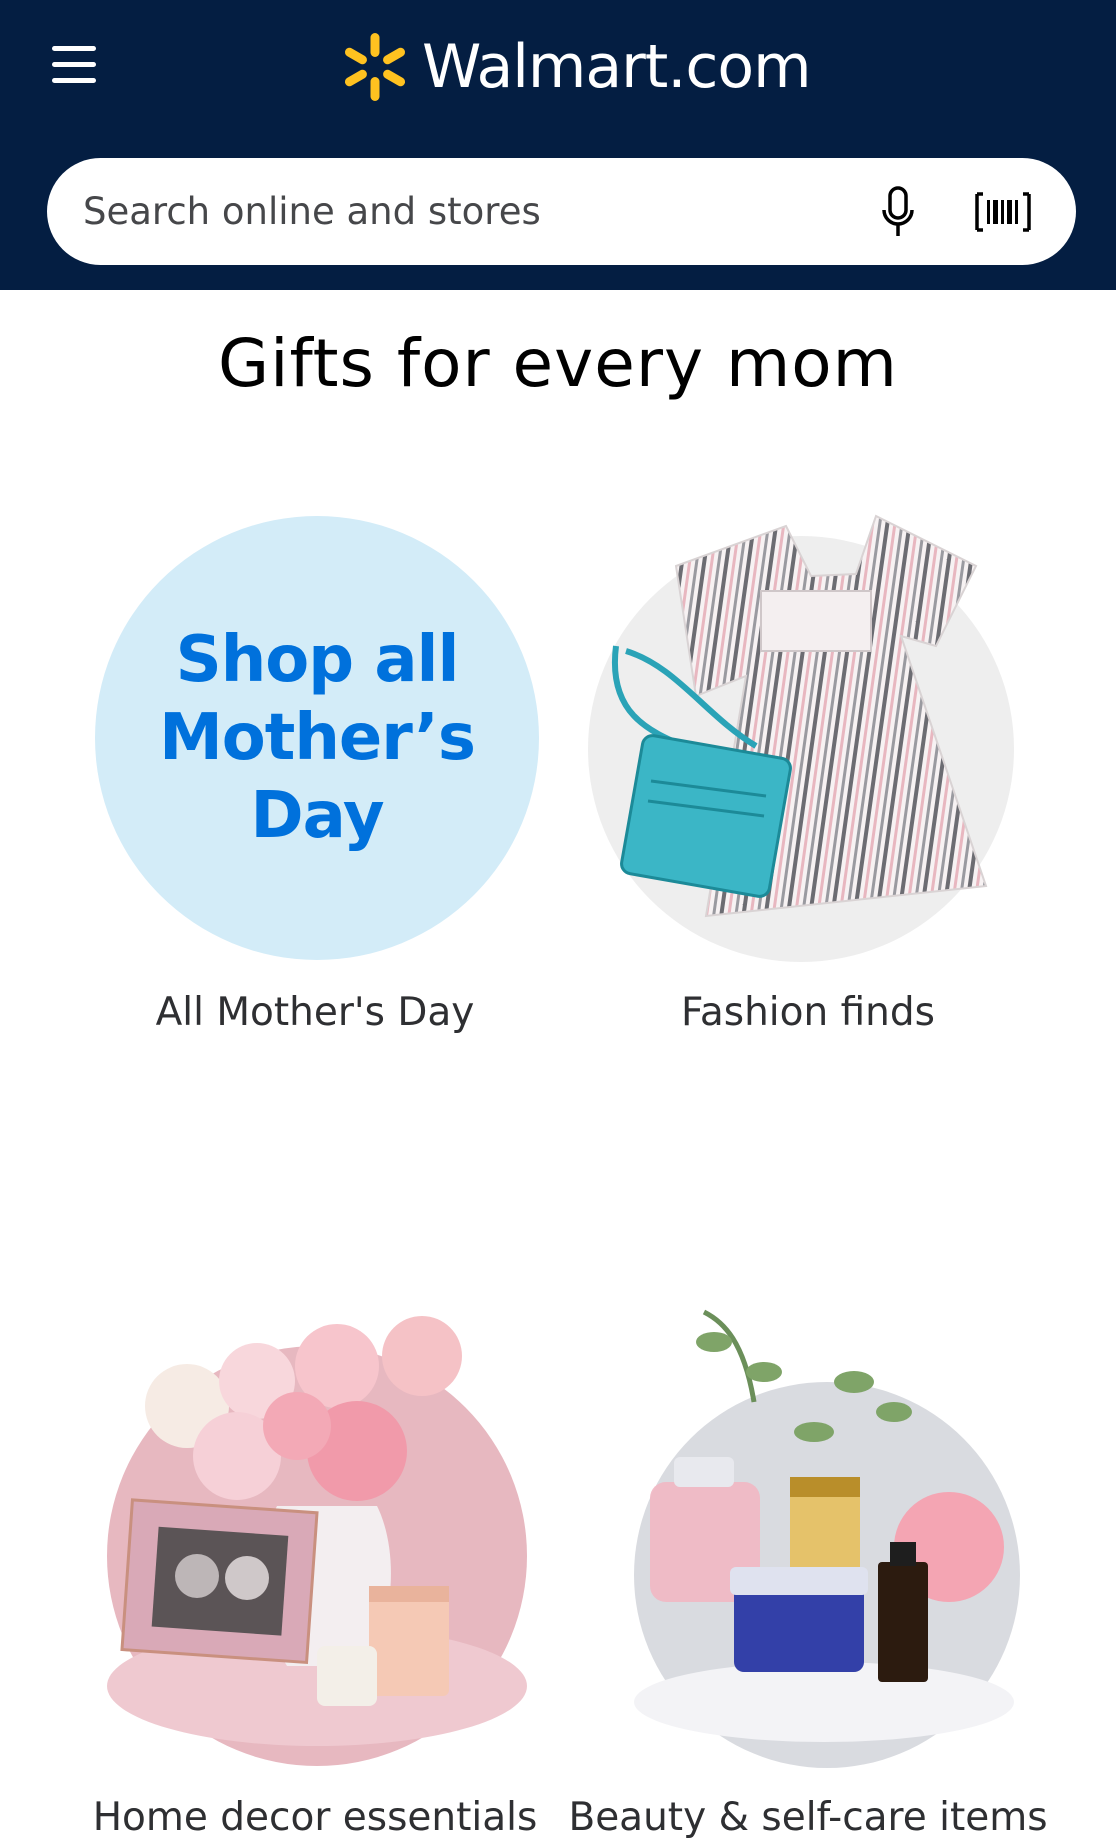 This screenshot has width=1116, height=1841. Describe the element at coordinates (1003, 212) in the screenshot. I see `barcode-scan-icon` at that location.